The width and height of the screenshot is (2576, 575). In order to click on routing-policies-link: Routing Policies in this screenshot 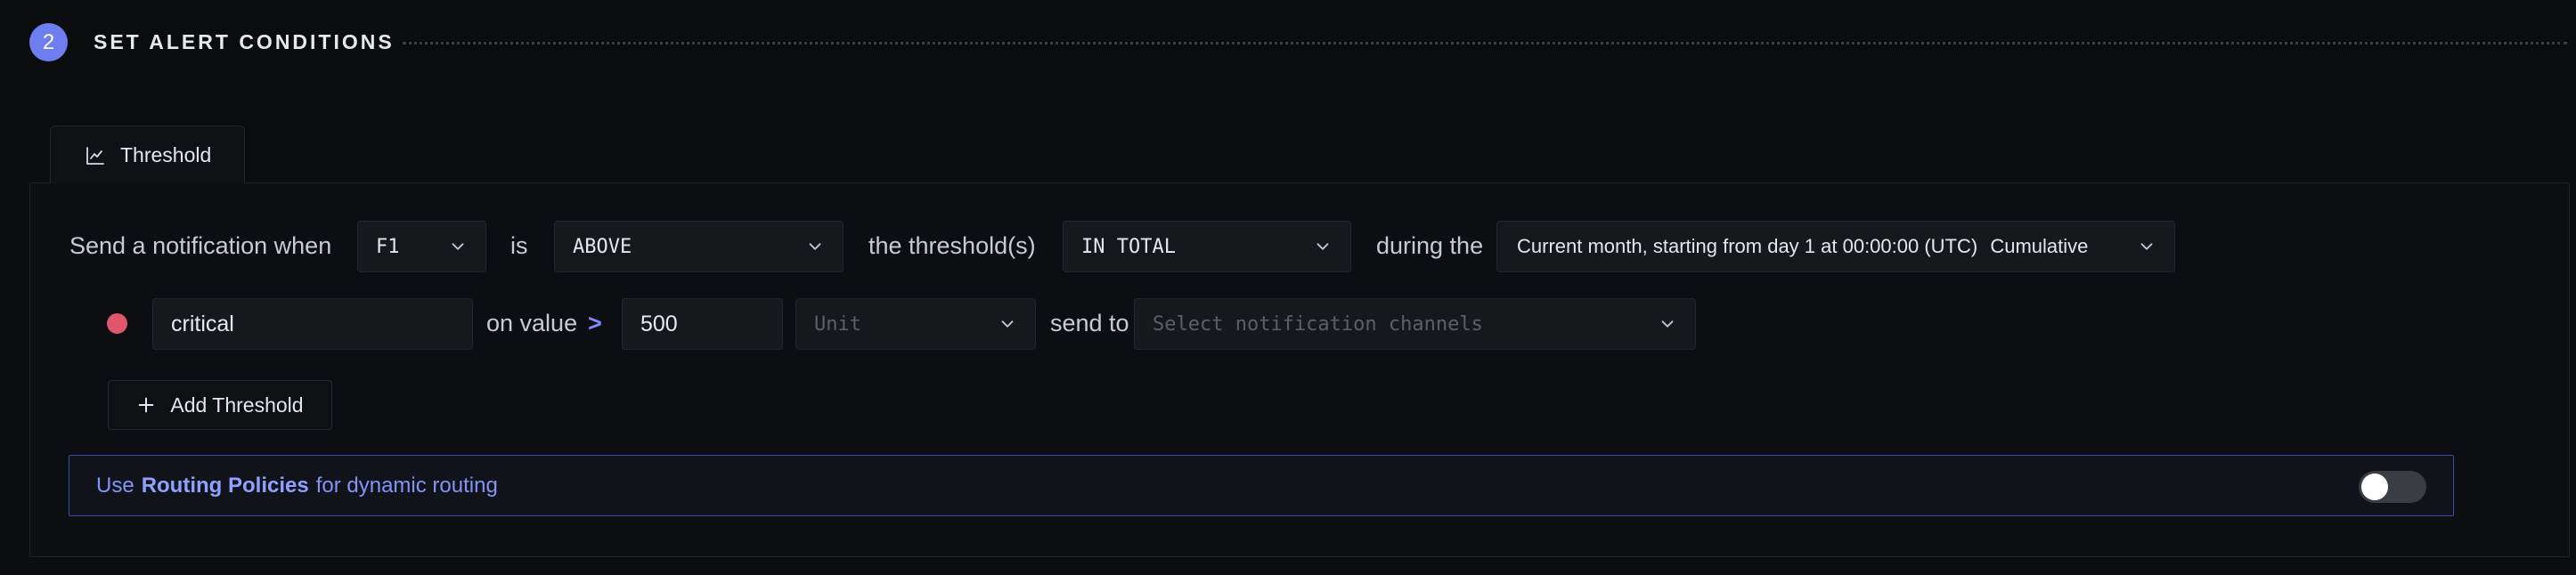, I will do `click(226, 486)`.